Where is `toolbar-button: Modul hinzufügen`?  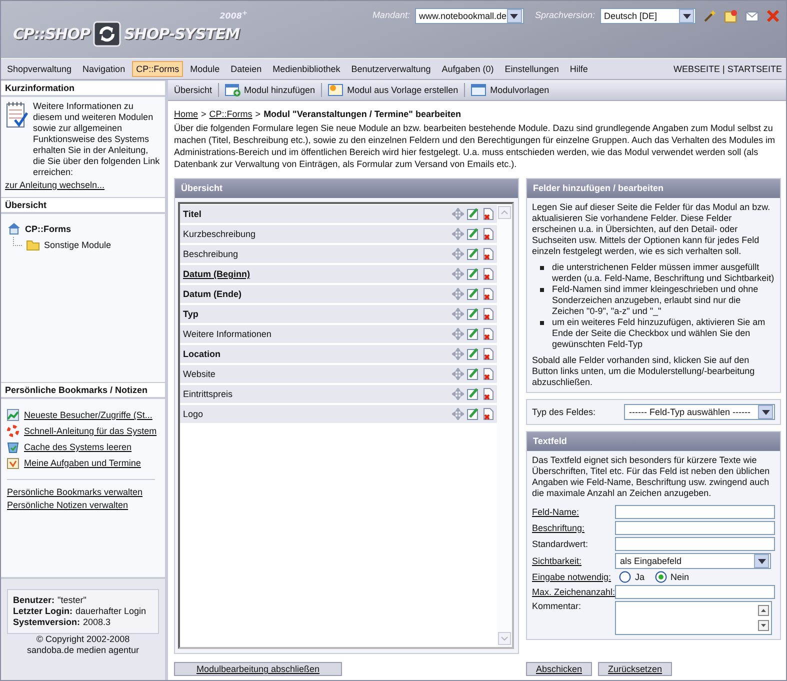
toolbar-button: Modul hinzufügen is located at coordinates (270, 90).